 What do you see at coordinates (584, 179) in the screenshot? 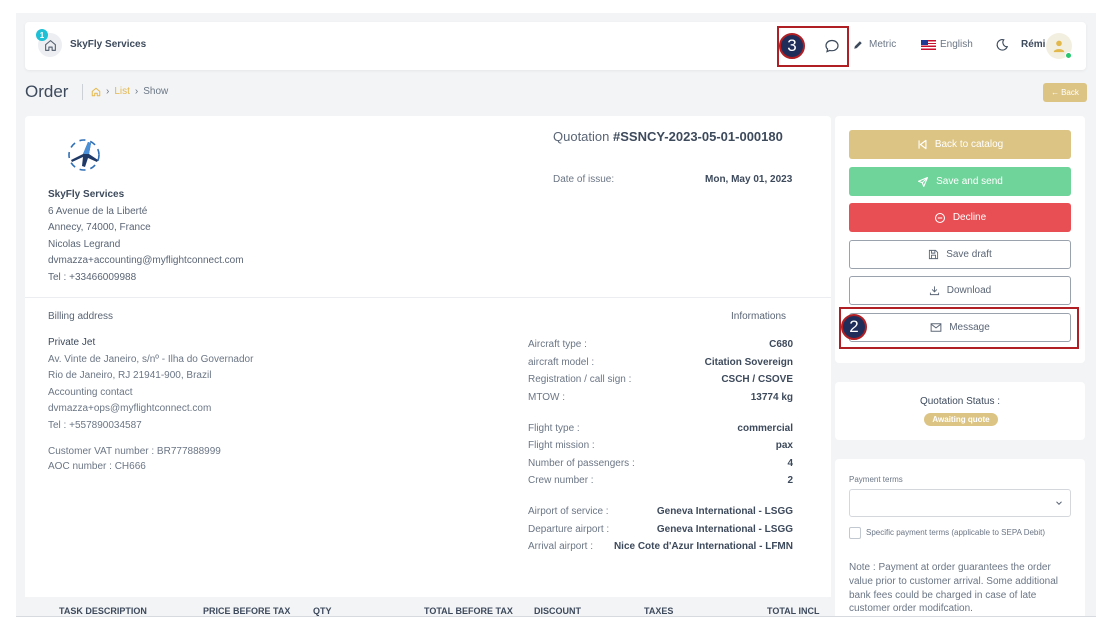
I see `issue-date-label: Date of issue:` at bounding box center [584, 179].